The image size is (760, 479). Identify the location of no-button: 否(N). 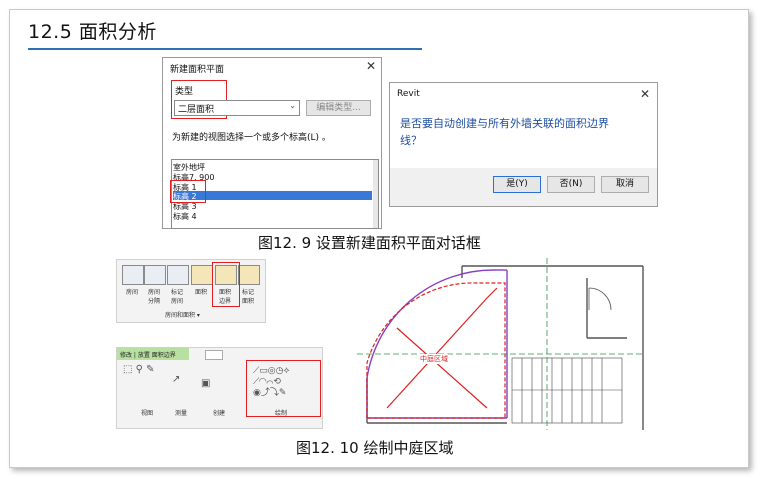
(571, 184).